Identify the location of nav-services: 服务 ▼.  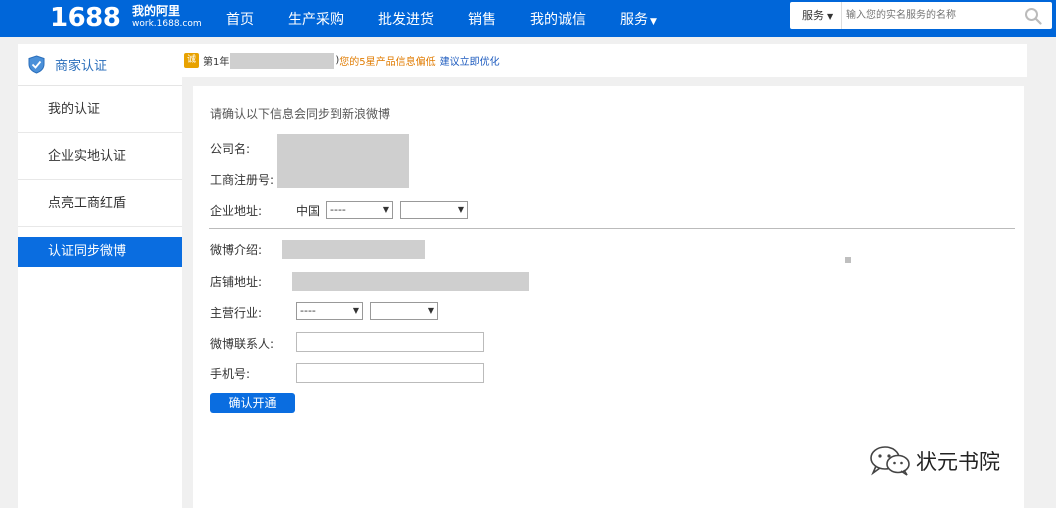
(638, 19).